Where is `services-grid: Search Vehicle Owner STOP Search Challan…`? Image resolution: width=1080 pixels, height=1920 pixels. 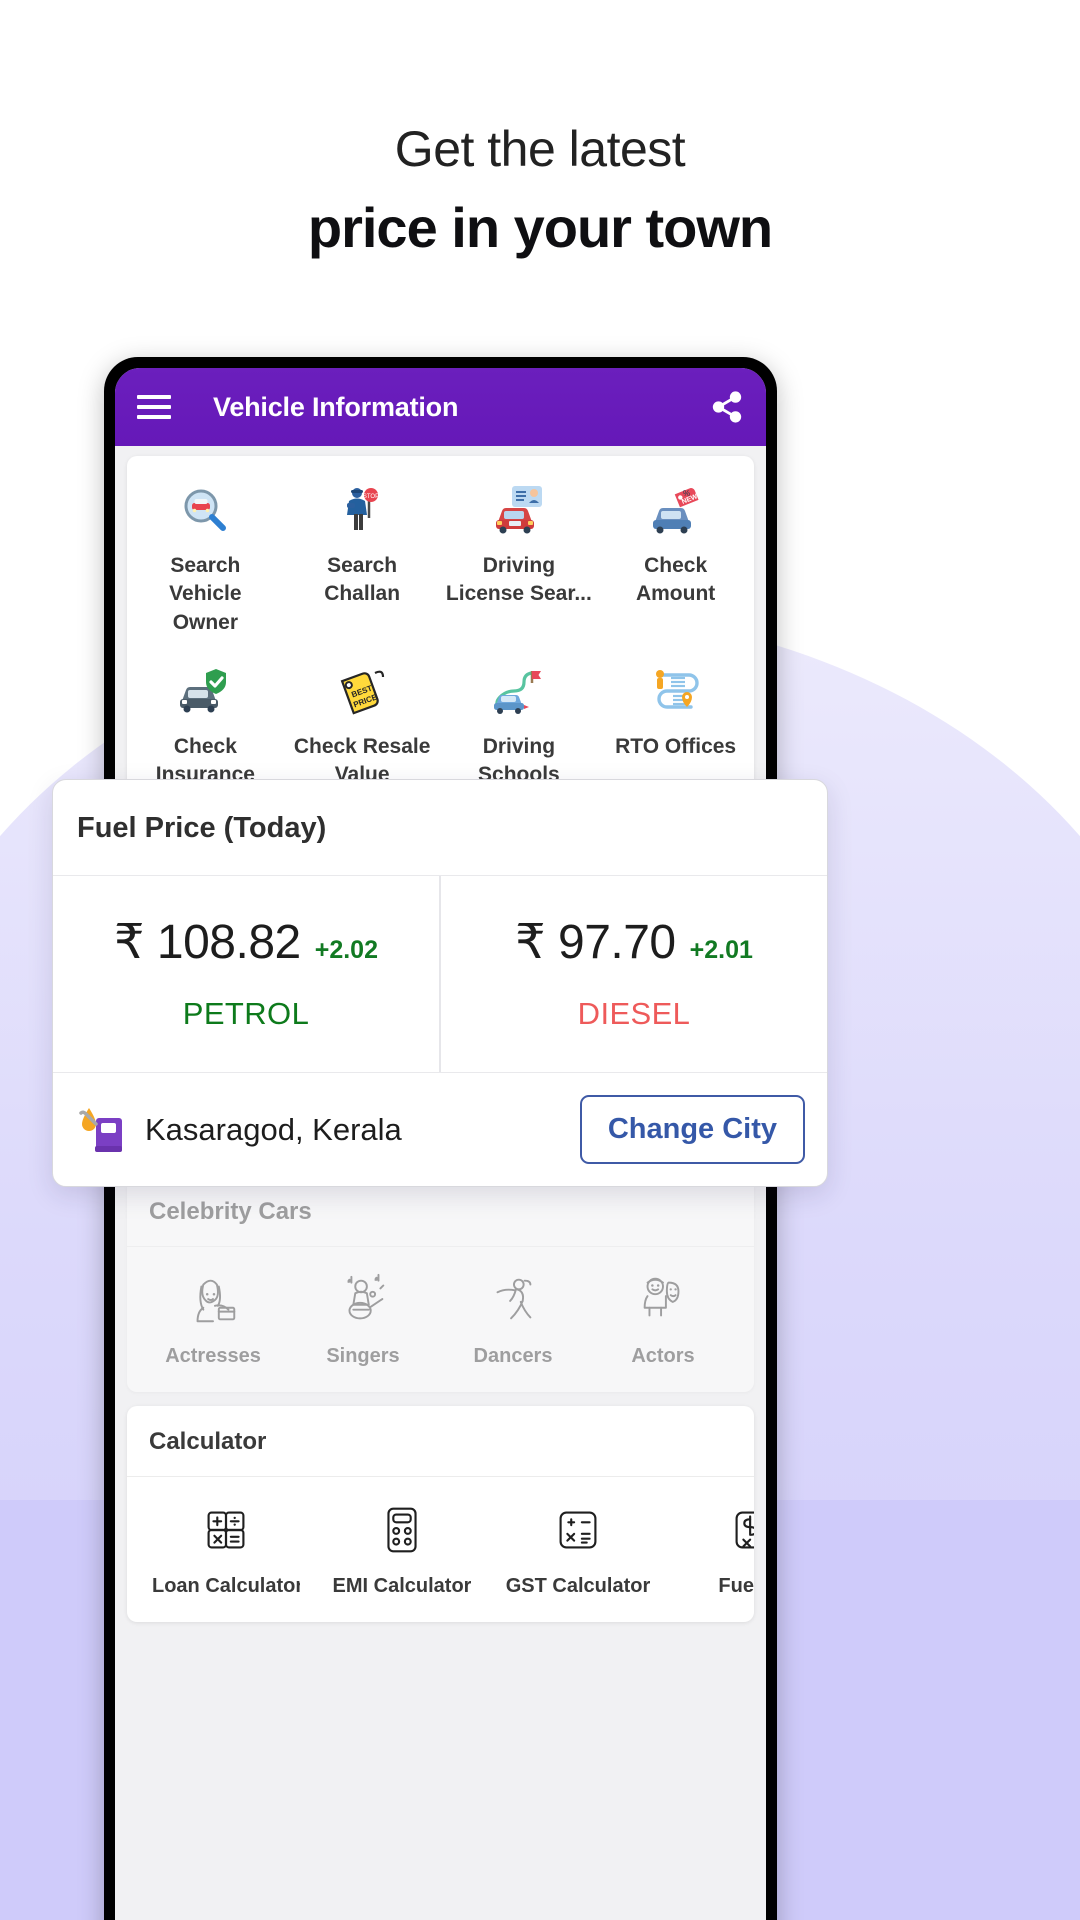
services-grid: Search Vehicle Owner STOP Search Challan… is located at coordinates (440, 635).